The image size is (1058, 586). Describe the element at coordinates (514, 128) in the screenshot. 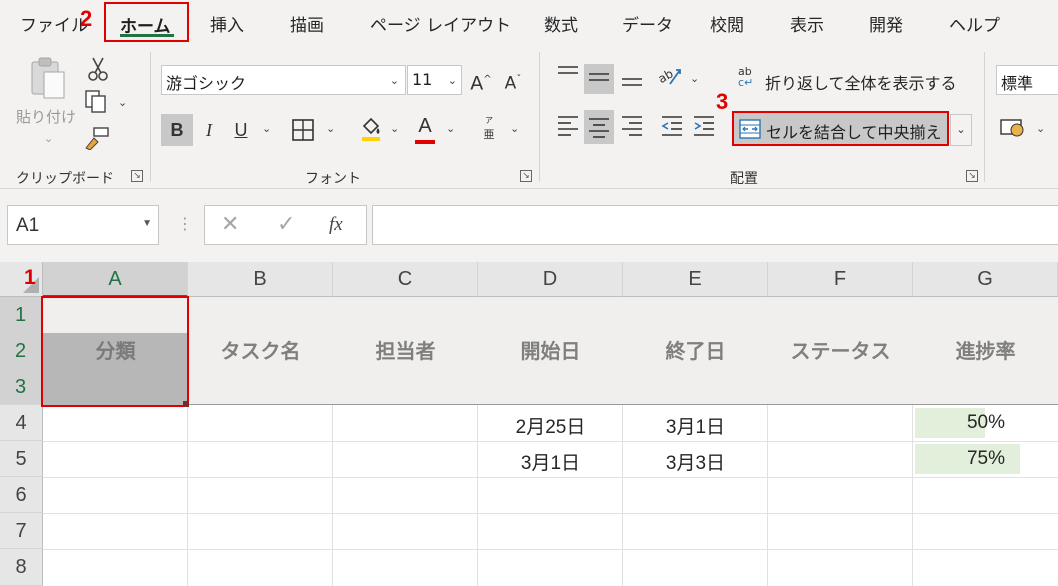

I see `phonetic-chevron-icon: ⌄` at that location.